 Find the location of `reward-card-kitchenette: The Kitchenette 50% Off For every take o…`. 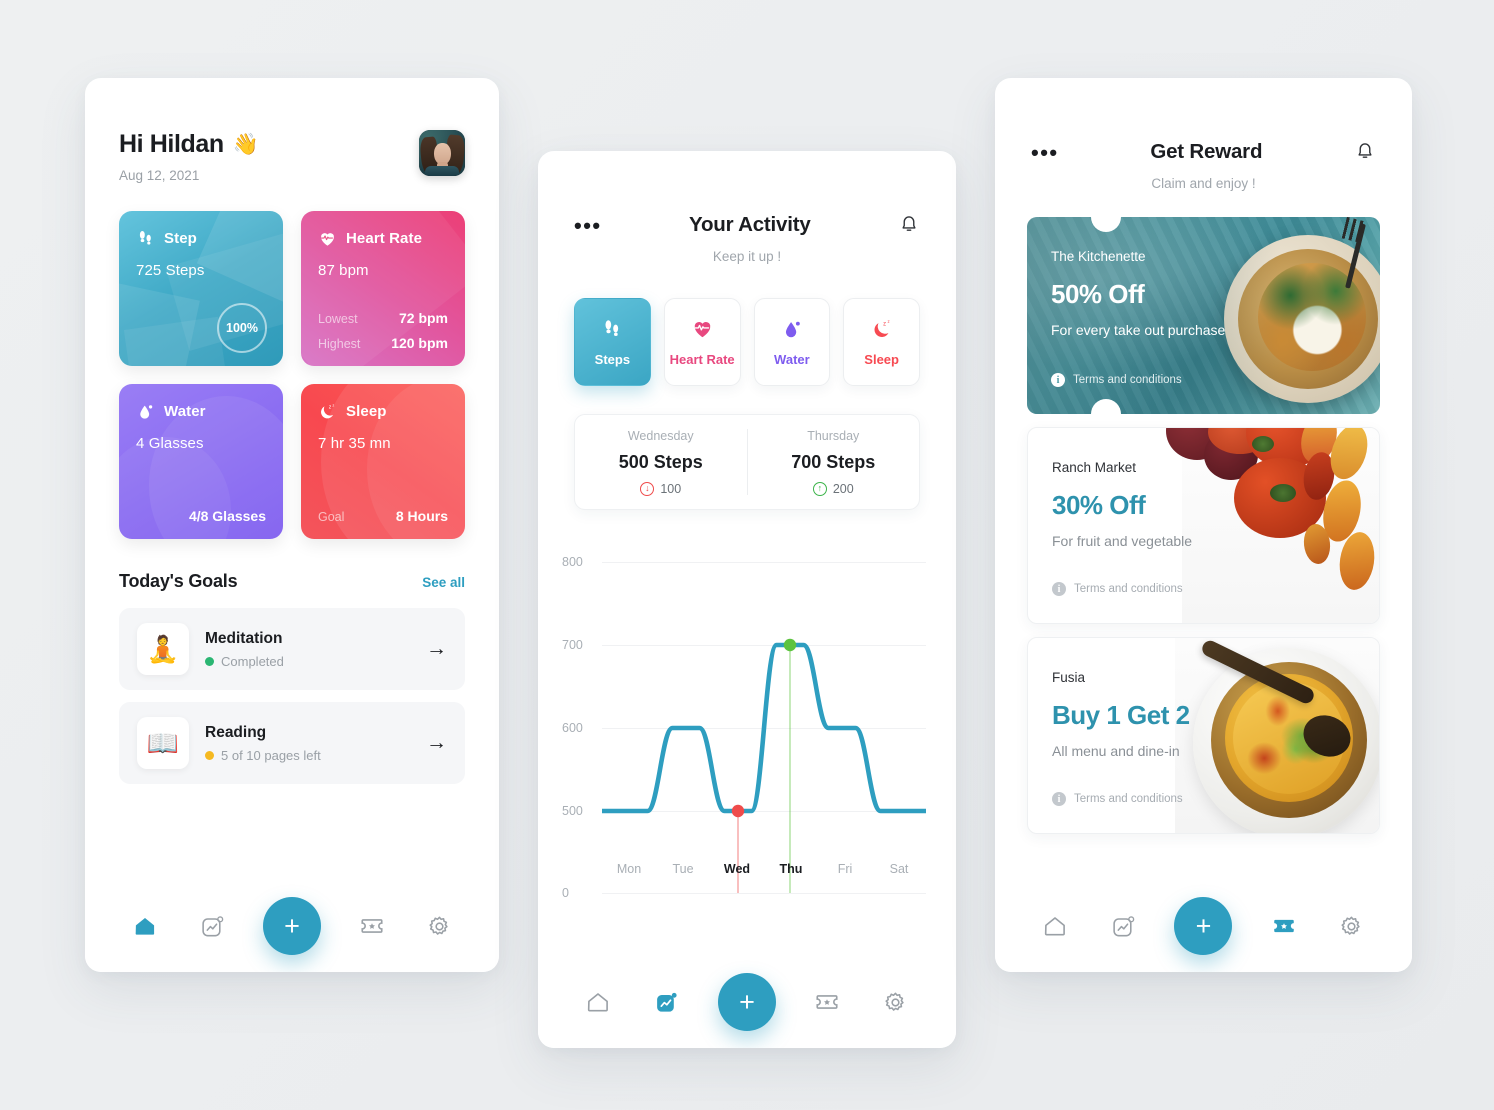

reward-card-kitchenette: The Kitchenette 50% Off For every take o… is located at coordinates (1203, 315).